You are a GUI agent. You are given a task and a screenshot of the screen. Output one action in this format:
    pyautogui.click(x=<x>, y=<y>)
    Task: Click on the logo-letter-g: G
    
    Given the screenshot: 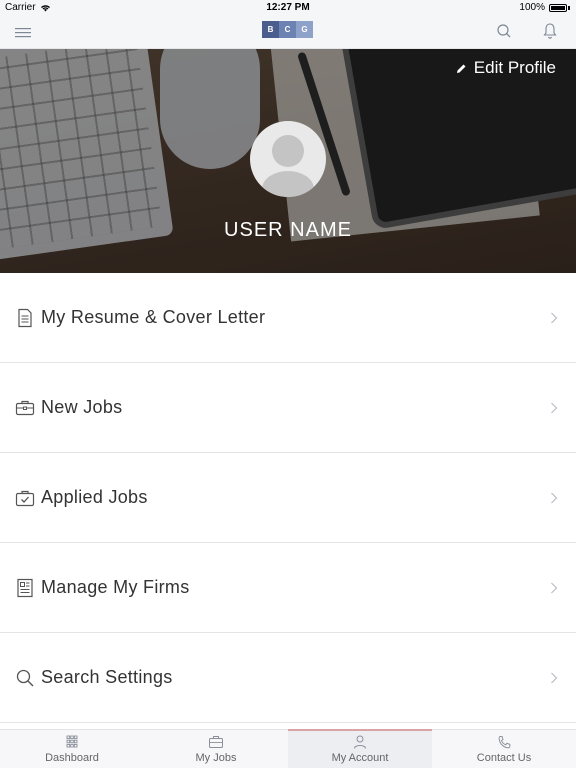 What is the action you would take?
    pyautogui.click(x=304, y=29)
    